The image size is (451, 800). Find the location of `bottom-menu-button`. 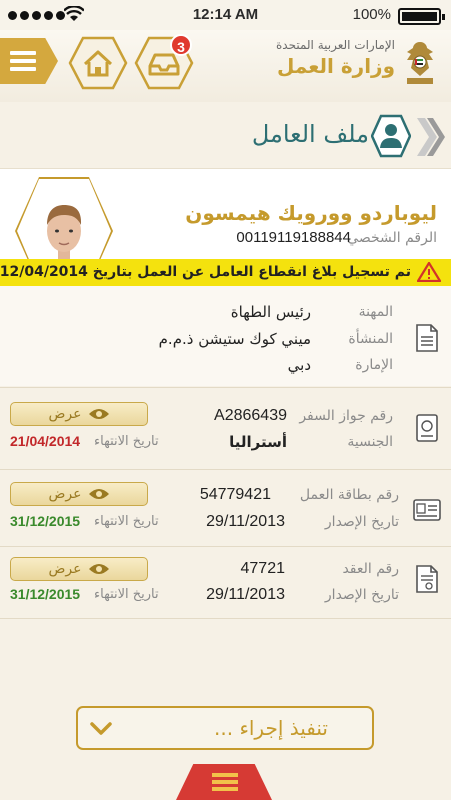

bottom-menu-button is located at coordinates (224, 782).